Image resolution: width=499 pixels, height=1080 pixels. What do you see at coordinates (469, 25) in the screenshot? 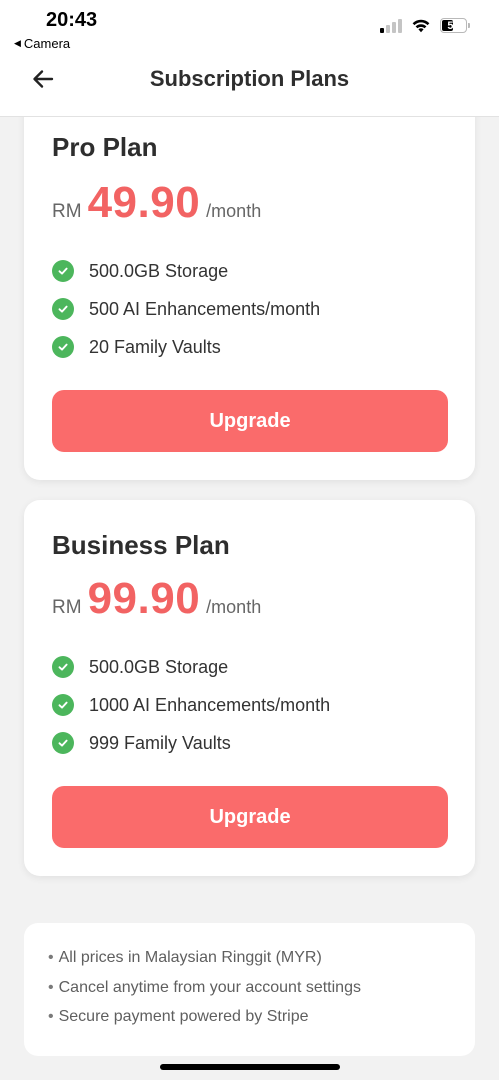
I see `battery-nub` at bounding box center [469, 25].